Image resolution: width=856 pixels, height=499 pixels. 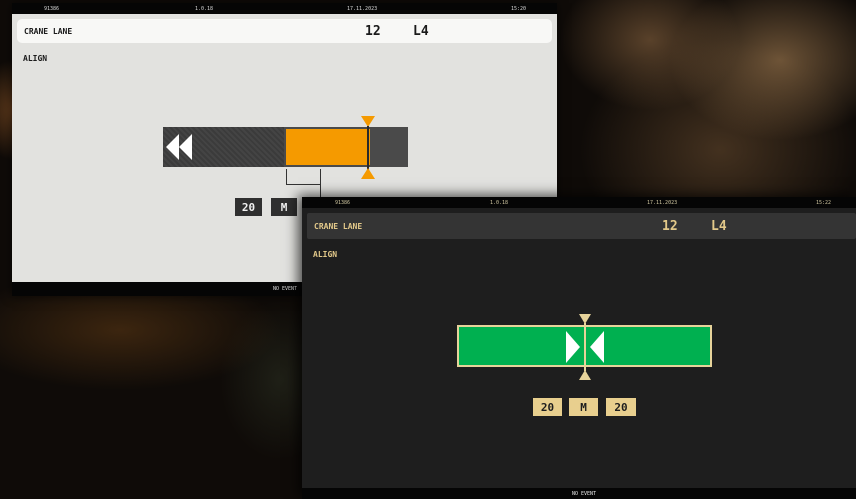 What do you see at coordinates (248, 207) in the screenshot?
I see `distance-chip: 20` at bounding box center [248, 207].